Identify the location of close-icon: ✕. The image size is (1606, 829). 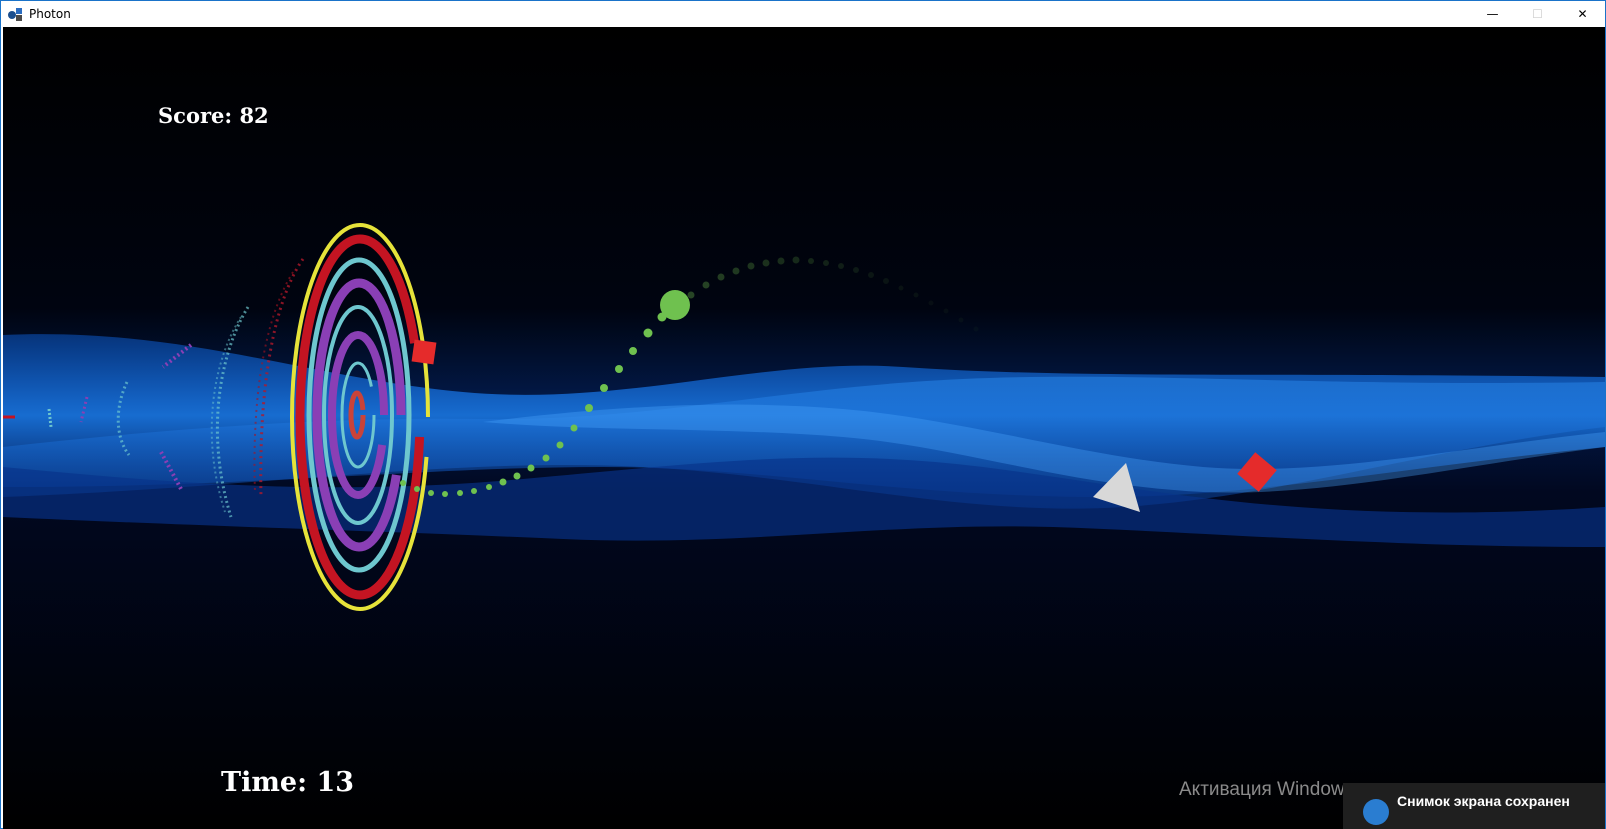
(1582, 13).